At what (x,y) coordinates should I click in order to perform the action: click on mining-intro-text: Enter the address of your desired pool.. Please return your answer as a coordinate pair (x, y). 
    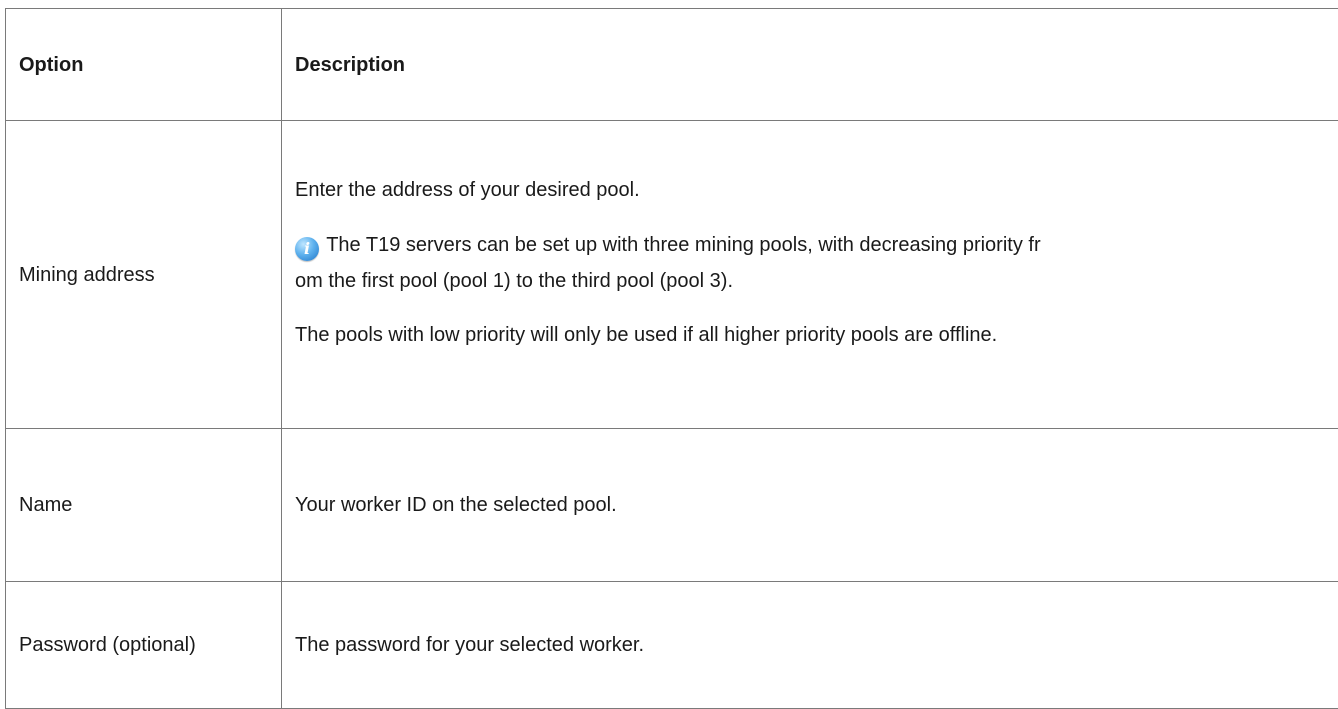
    Looking at the image, I should click on (816, 190).